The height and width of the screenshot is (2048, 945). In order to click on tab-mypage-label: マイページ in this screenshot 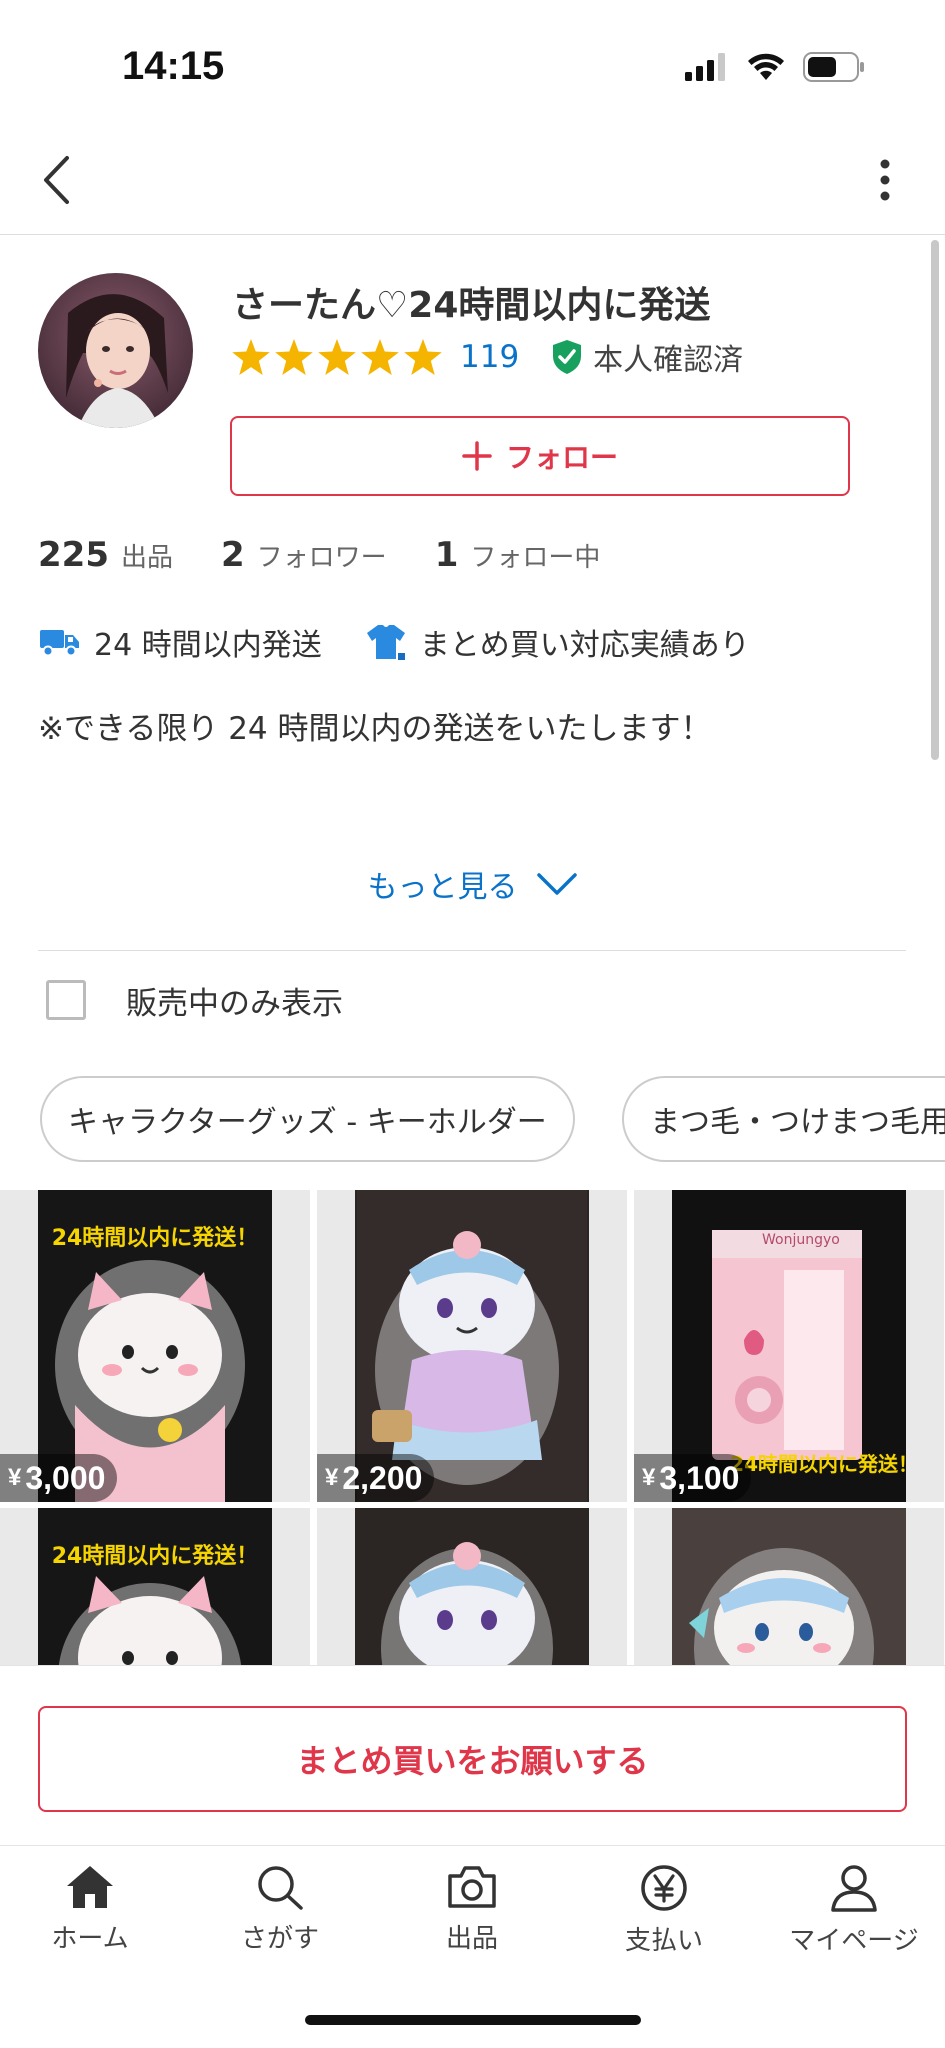, I will do `click(854, 1941)`.